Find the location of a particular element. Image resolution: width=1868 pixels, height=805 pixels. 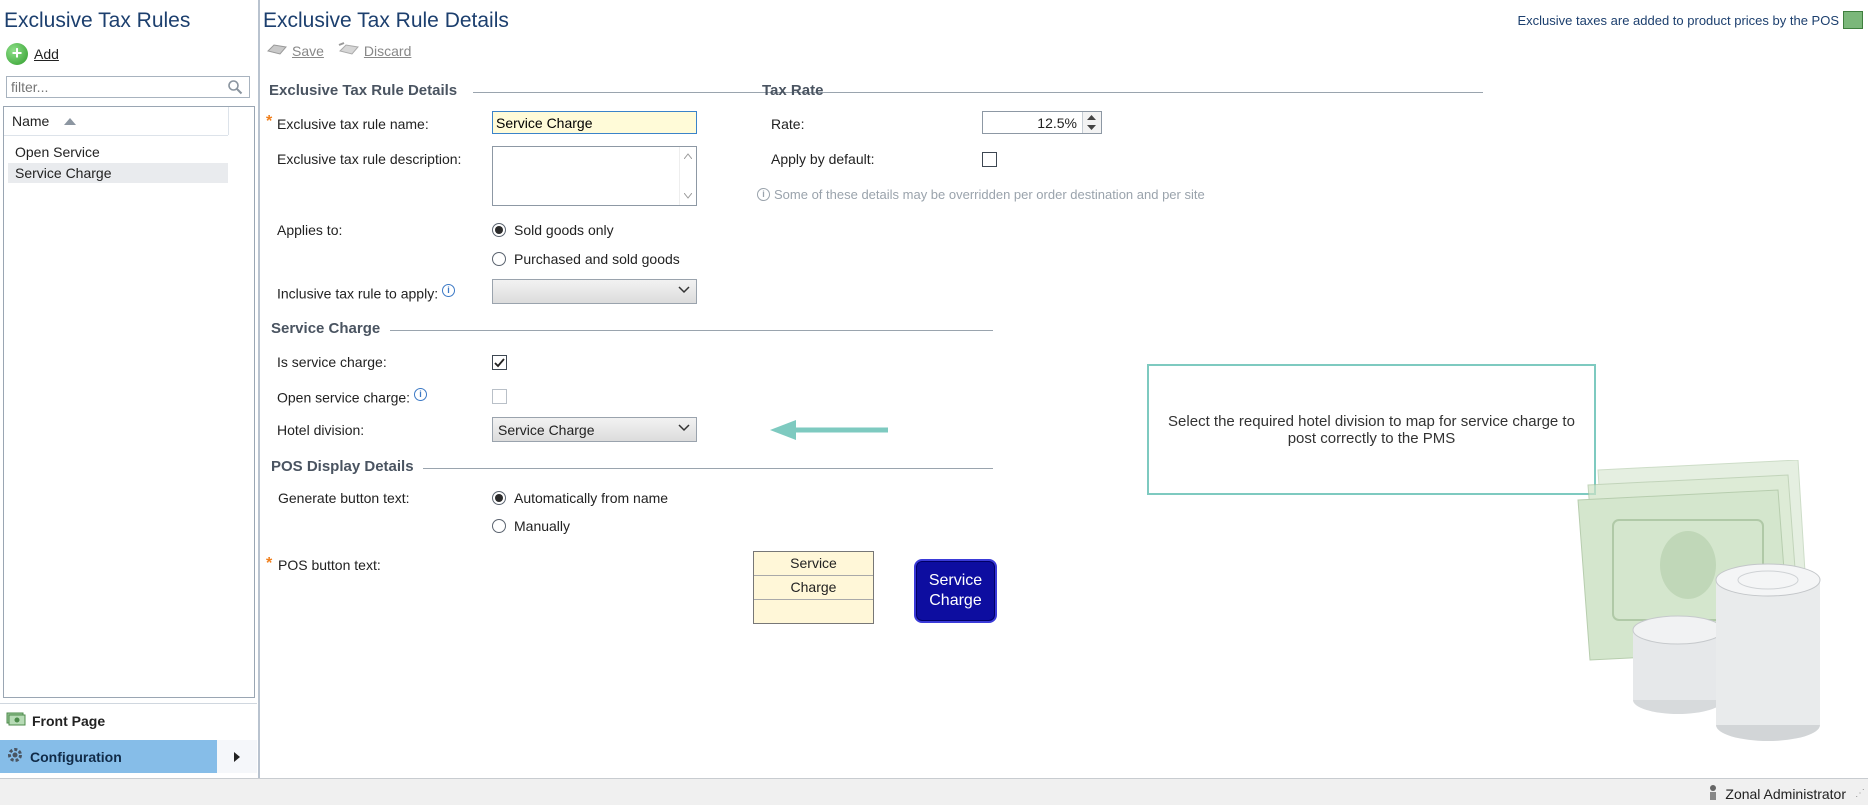

is-service-charge-label: Is service charge: is located at coordinates (332, 362).